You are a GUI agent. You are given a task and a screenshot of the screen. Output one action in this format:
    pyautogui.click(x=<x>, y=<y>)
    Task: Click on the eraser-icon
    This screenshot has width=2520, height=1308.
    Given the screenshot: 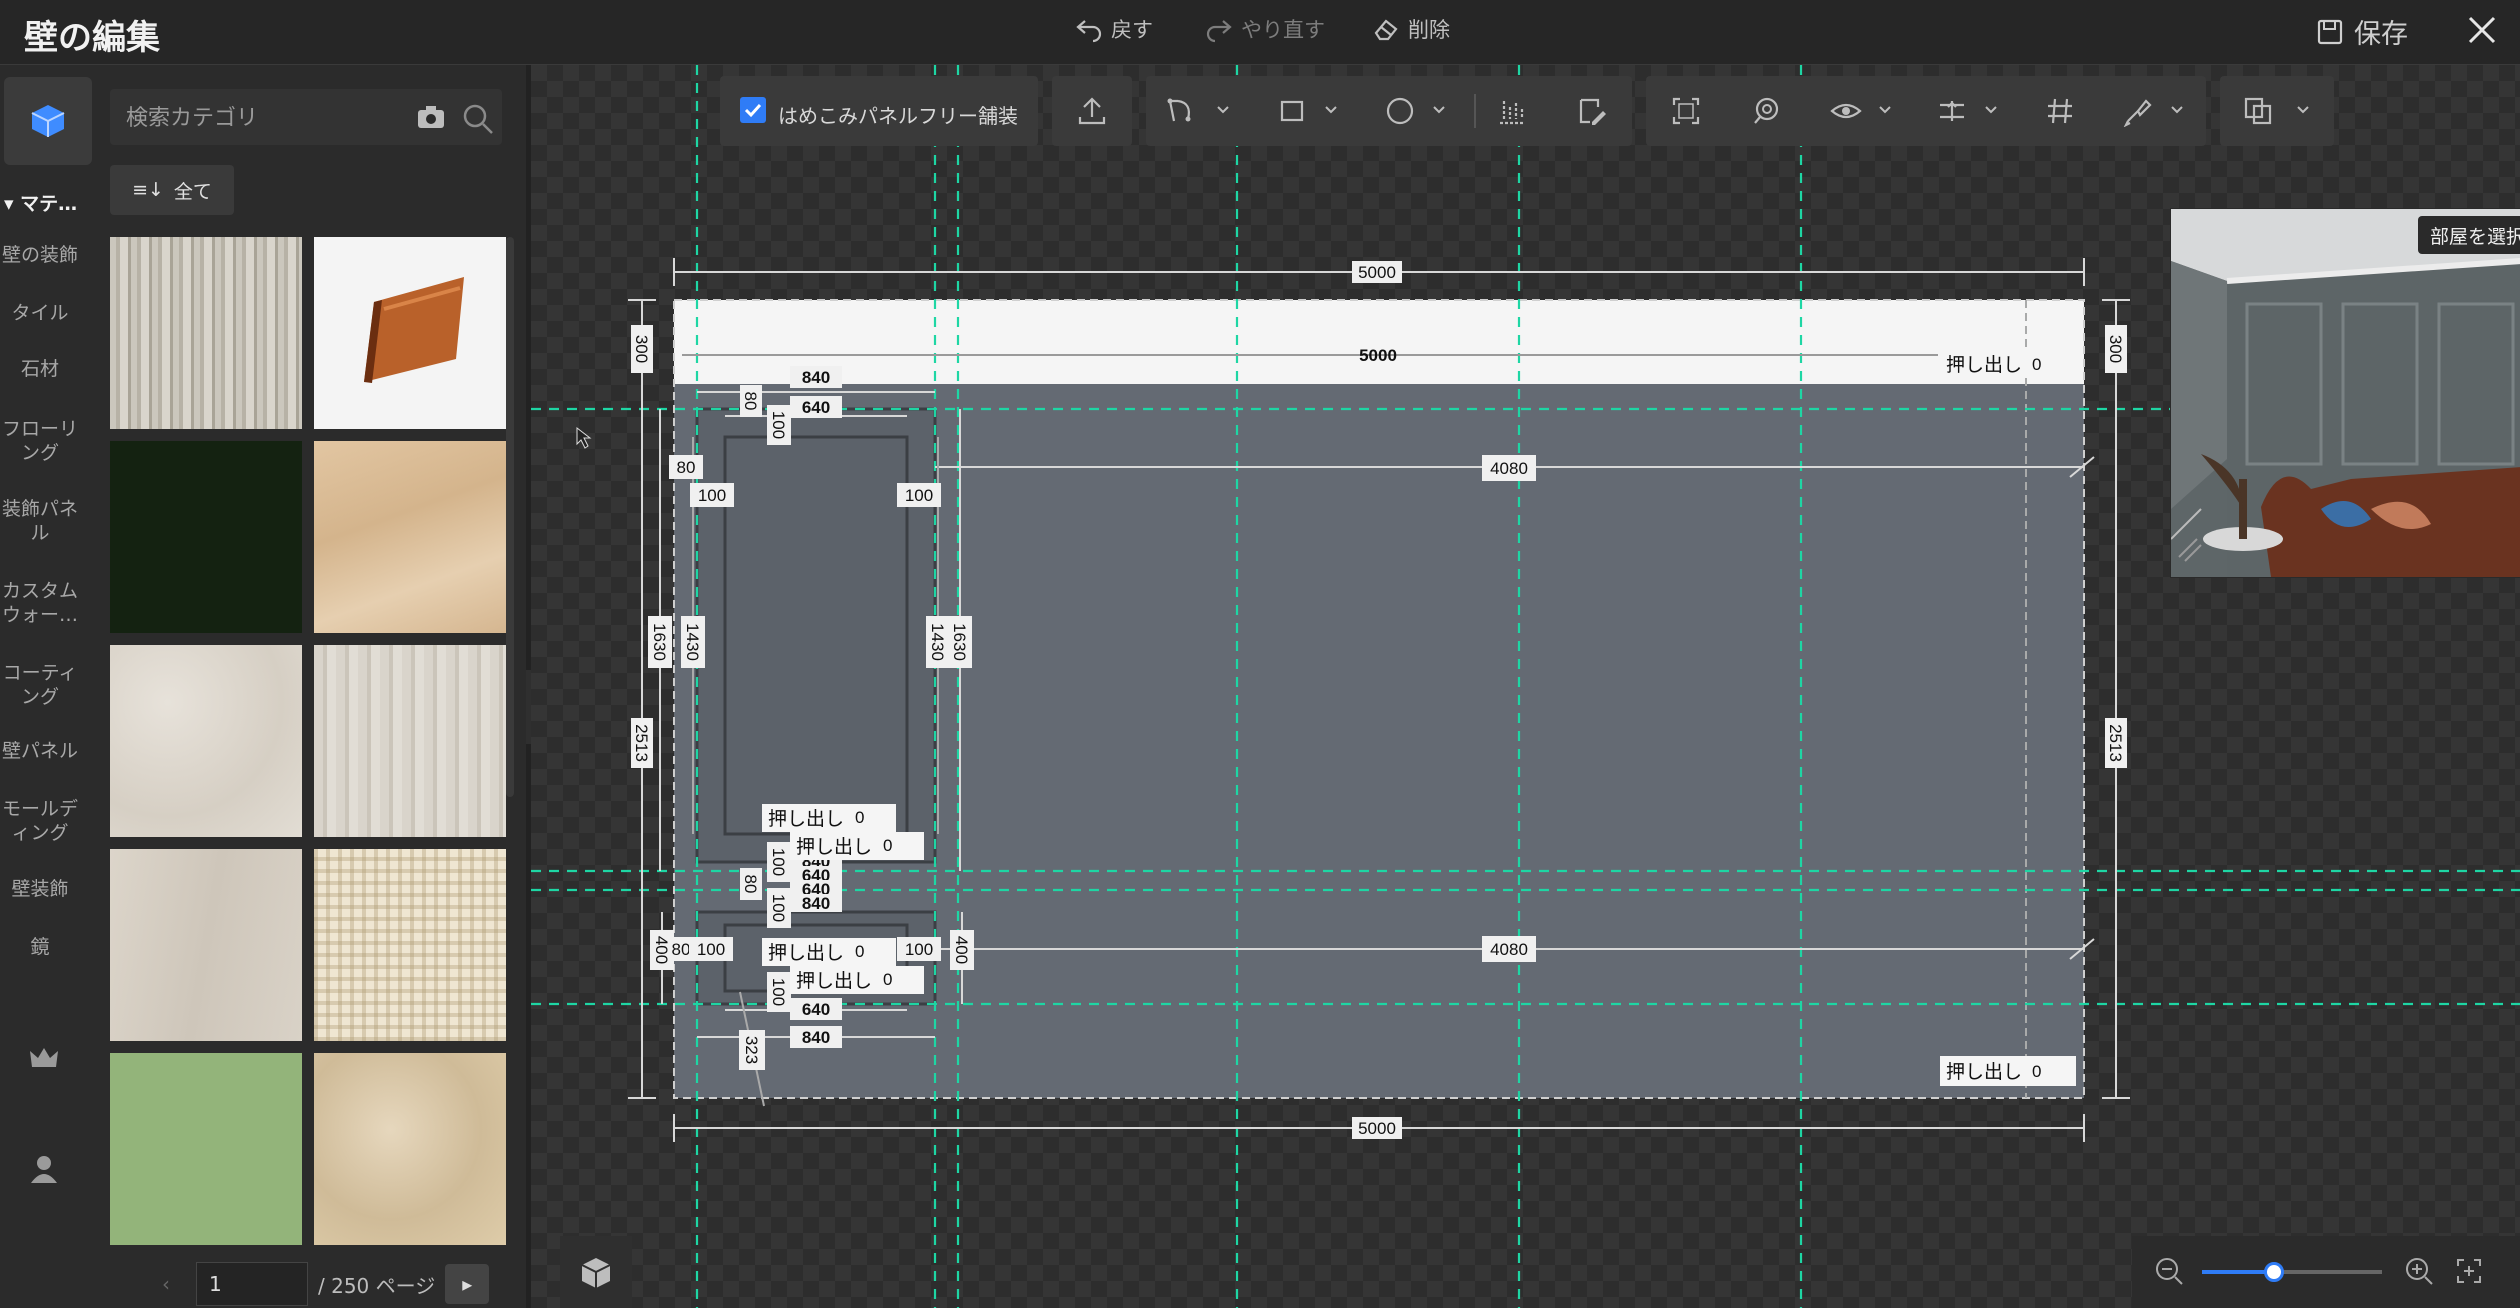 What is the action you would take?
    pyautogui.click(x=1386, y=30)
    